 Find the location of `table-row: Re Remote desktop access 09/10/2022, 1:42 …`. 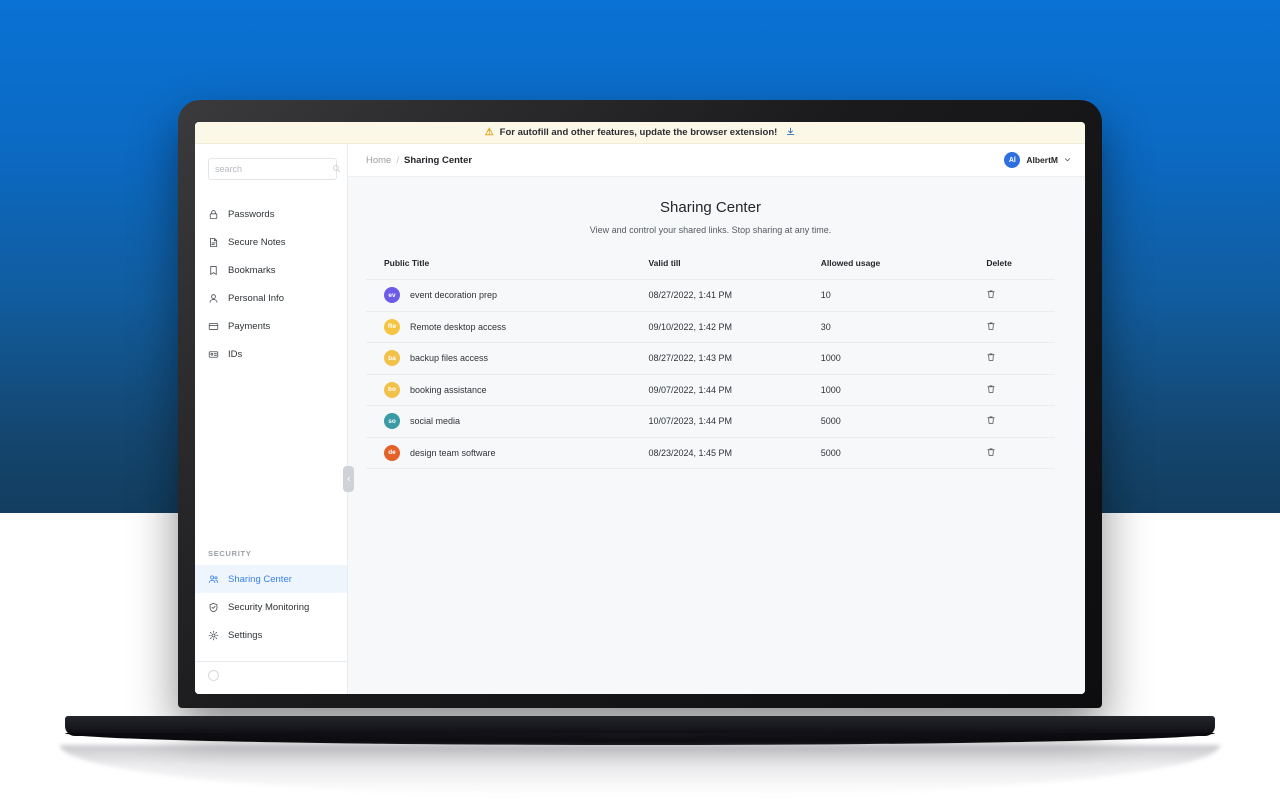

table-row: Re Remote desktop access 09/10/2022, 1:42 … is located at coordinates (710, 327).